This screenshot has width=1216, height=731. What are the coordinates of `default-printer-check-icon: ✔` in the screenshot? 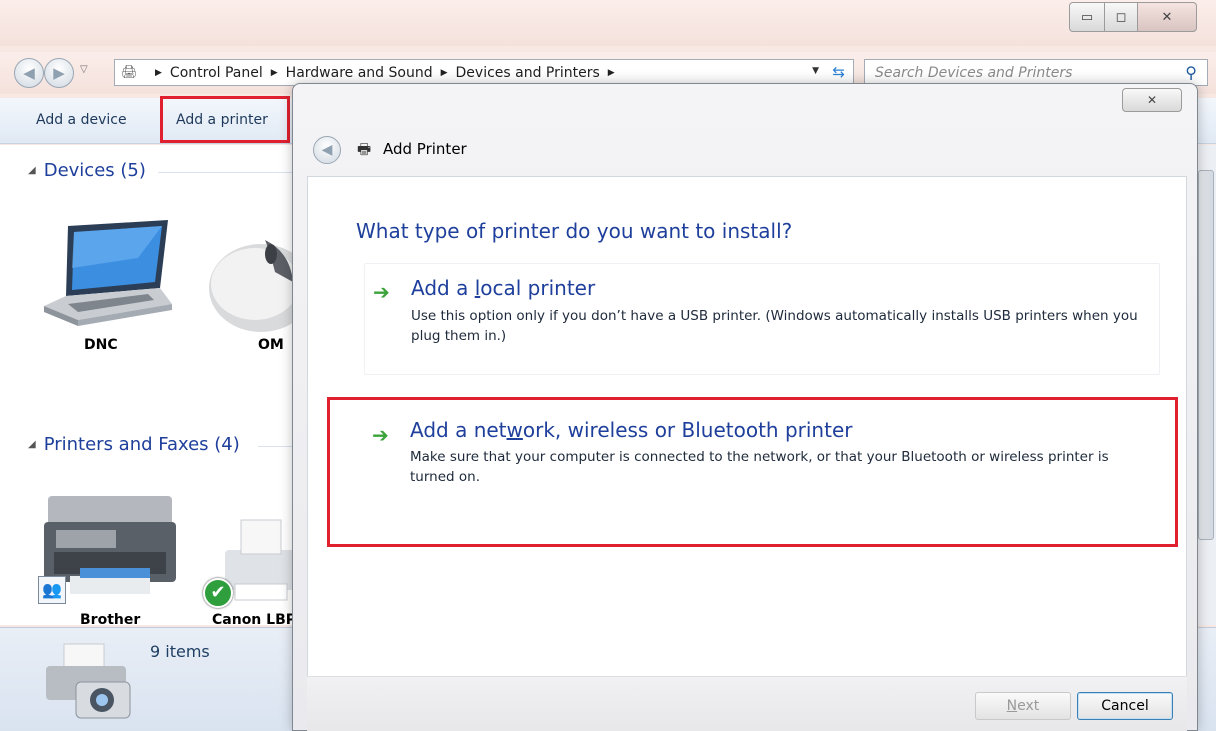 It's located at (218, 593).